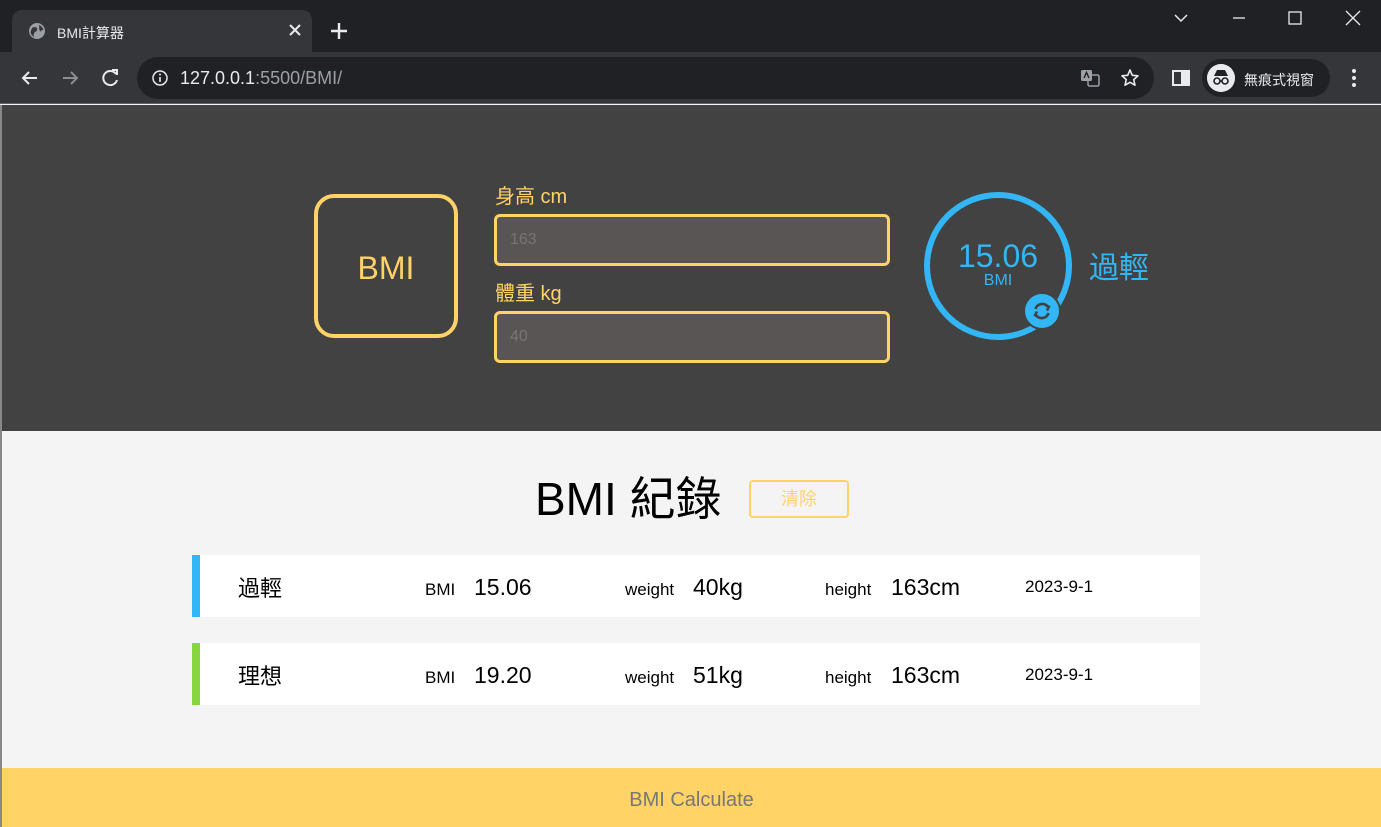 The width and height of the screenshot is (1381, 827). Describe the element at coordinates (1239, 18) in the screenshot. I see `minimize-icon` at that location.